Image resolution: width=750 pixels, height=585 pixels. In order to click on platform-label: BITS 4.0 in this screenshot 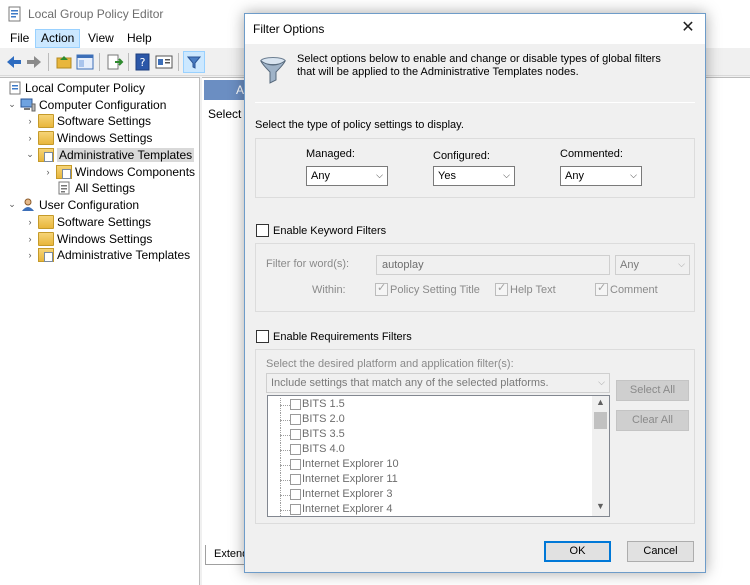, I will do `click(323, 449)`.